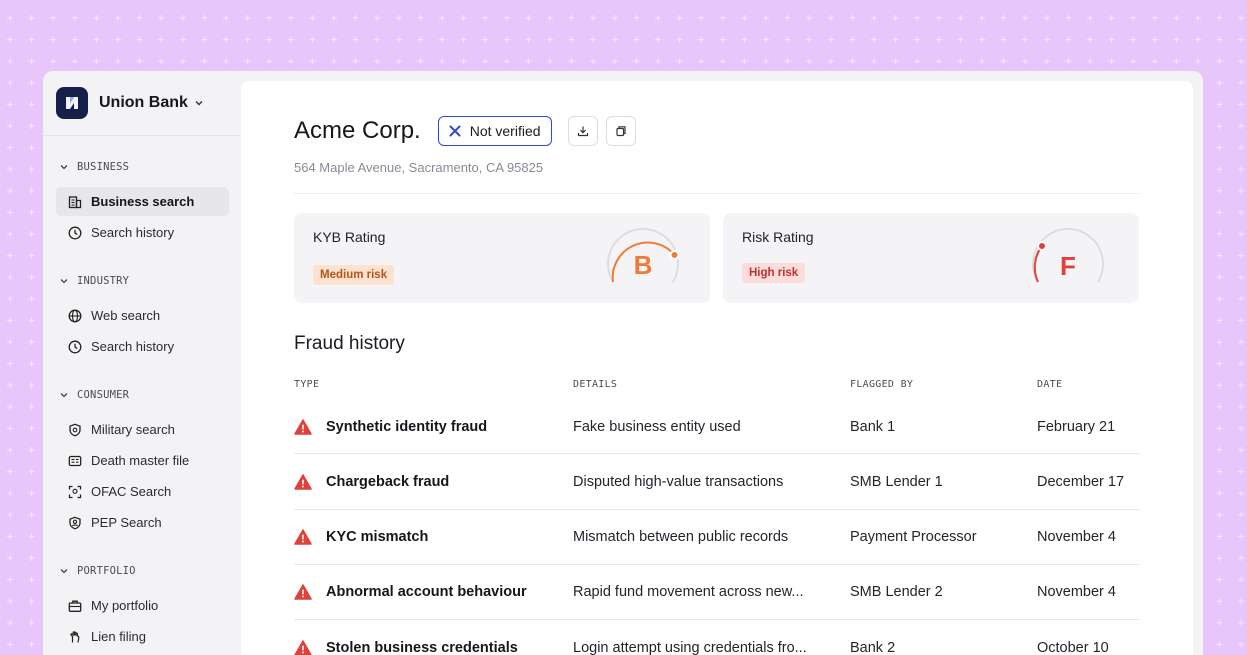 The width and height of the screenshot is (1247, 655). I want to click on sidebar-item-military-search: Military search, so click(142, 429).